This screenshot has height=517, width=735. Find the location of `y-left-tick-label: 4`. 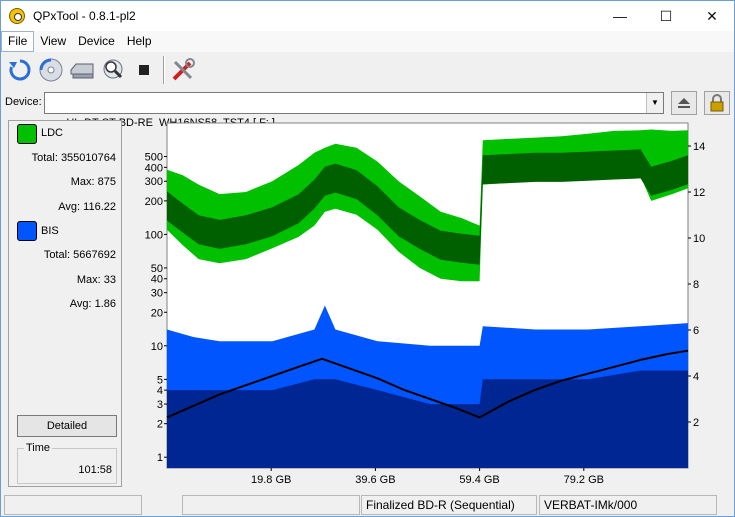

y-left-tick-label: 4 is located at coordinates (160, 391).